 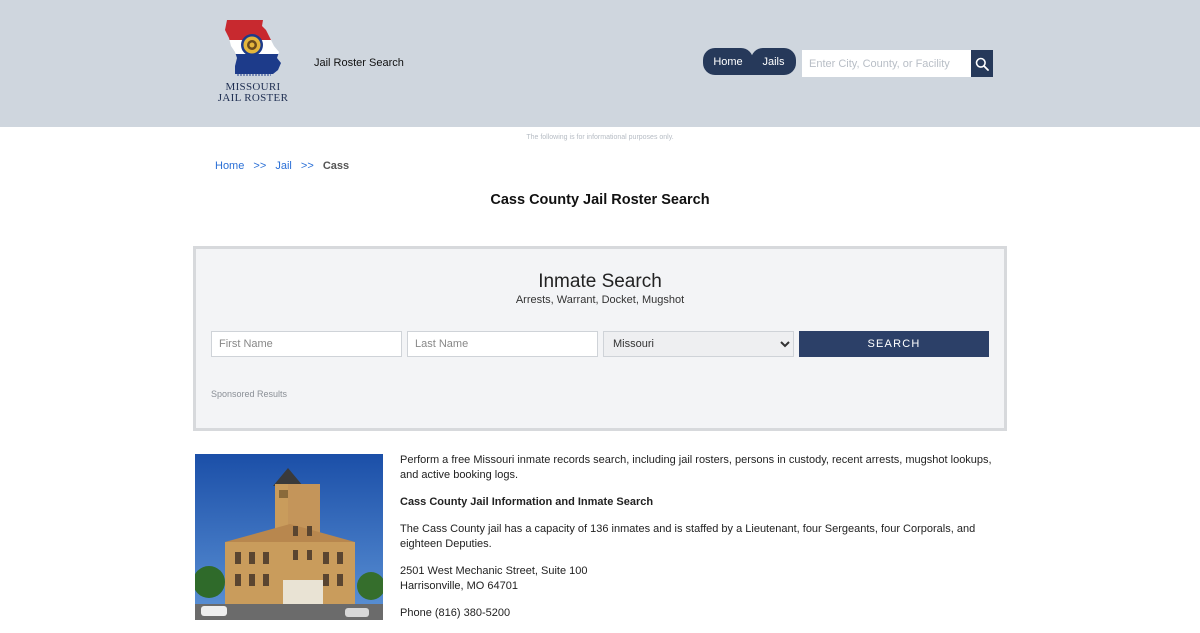 I want to click on site-title: Jail Roster Search, so click(x=359, y=63).